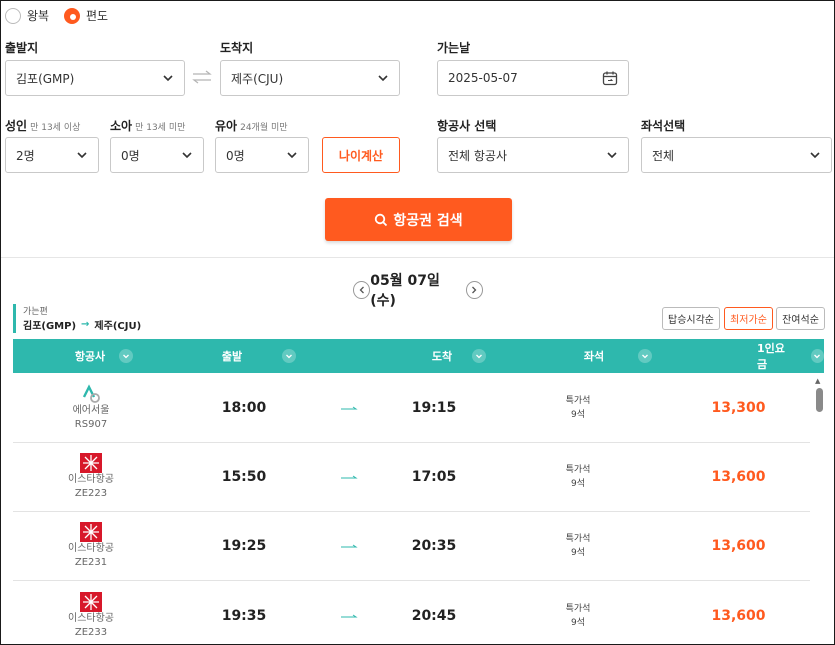 This screenshot has width=835, height=645. I want to click on results-scrollbar: ▲, so click(819, 510).